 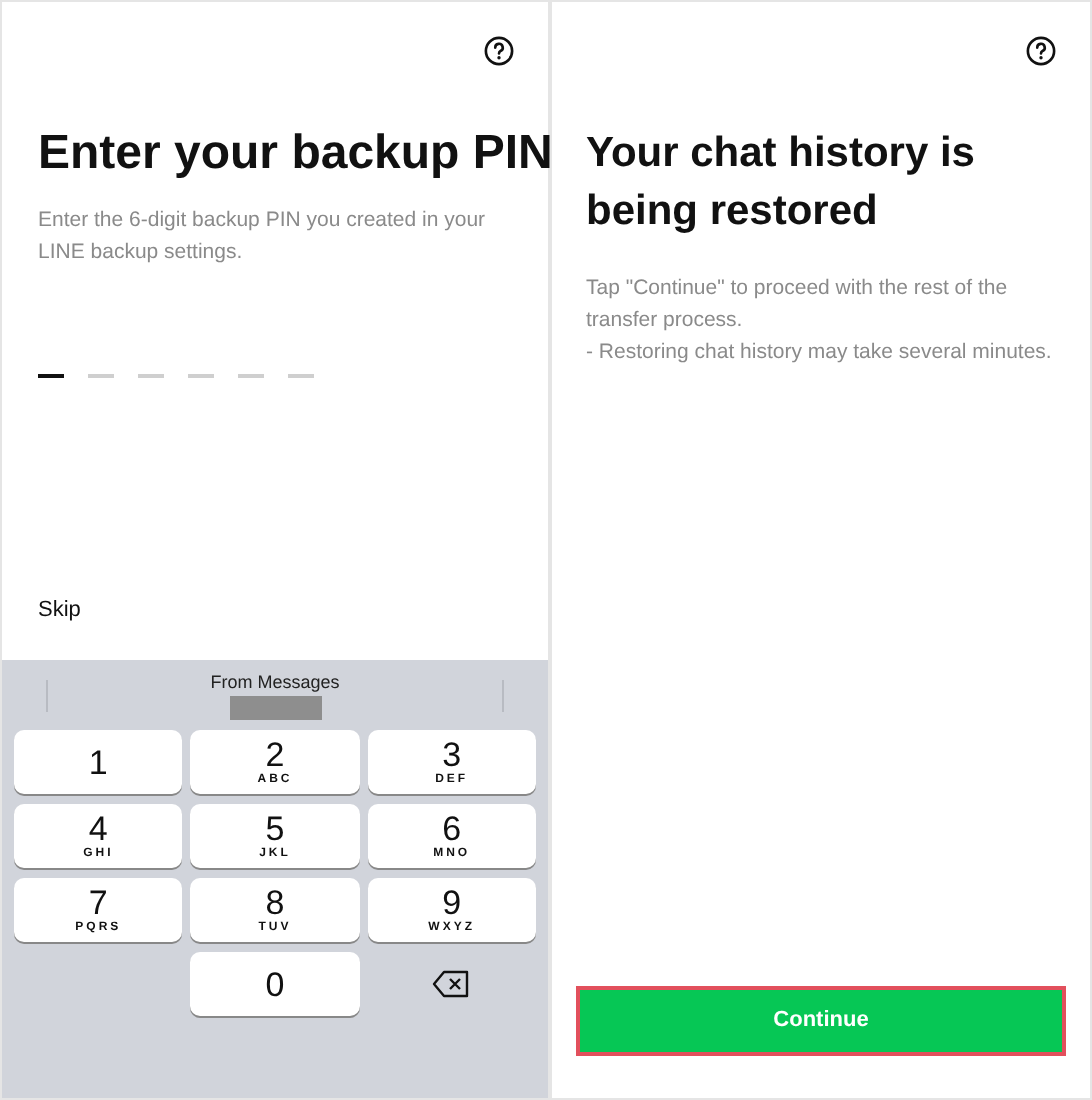 I want to click on backspace-icon, so click(x=451, y=984).